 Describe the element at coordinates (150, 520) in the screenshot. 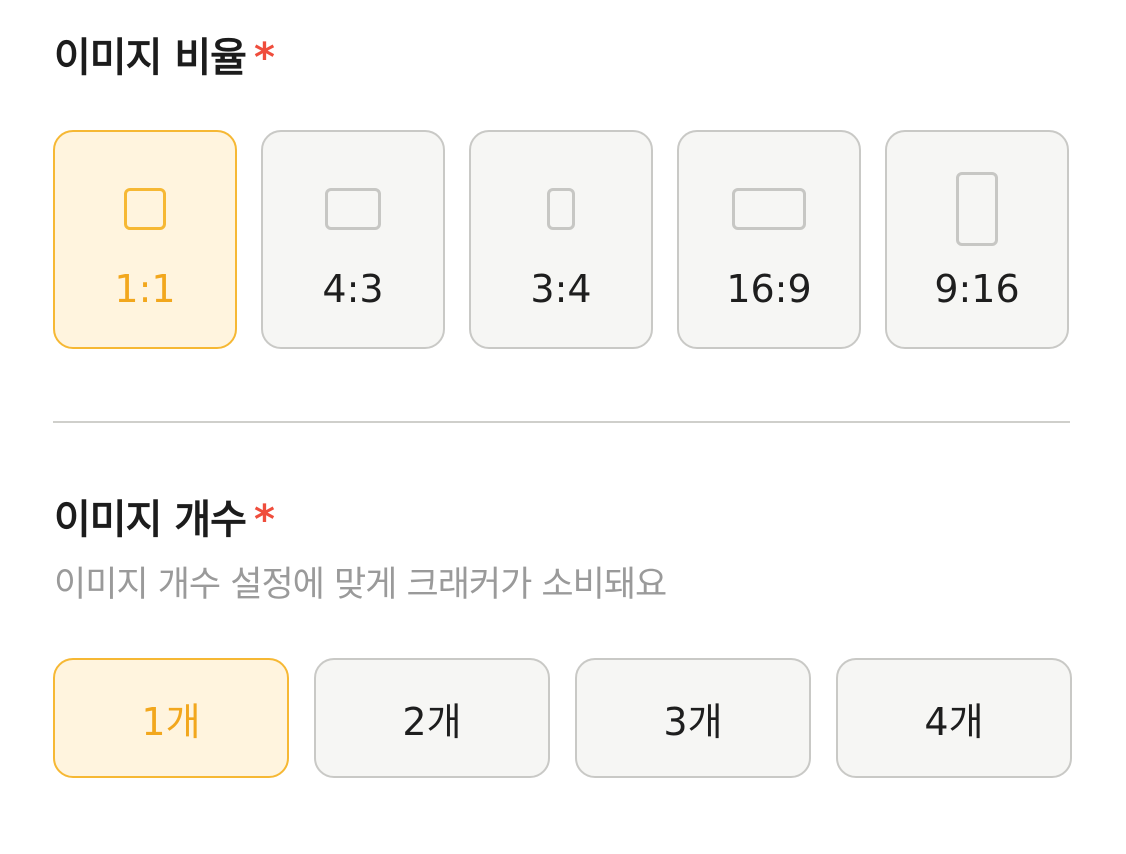

I see `image-count-title-text: 이미지 개수` at that location.